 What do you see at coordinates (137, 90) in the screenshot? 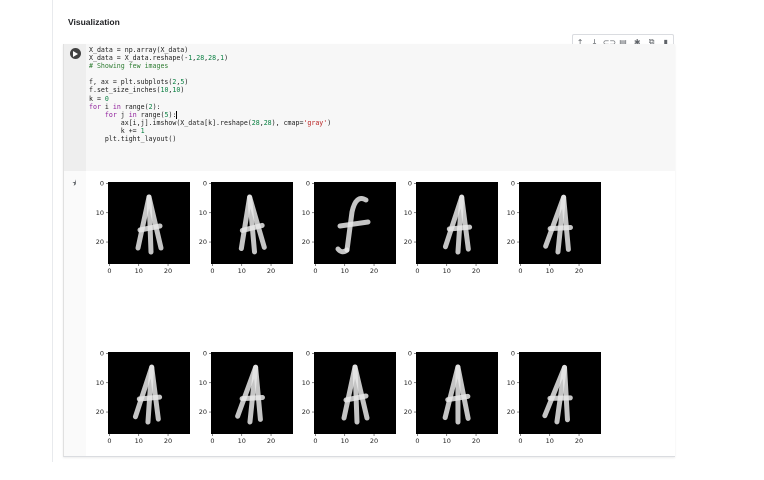
I see `code-line: f.set_size_inches(10,10)` at bounding box center [137, 90].